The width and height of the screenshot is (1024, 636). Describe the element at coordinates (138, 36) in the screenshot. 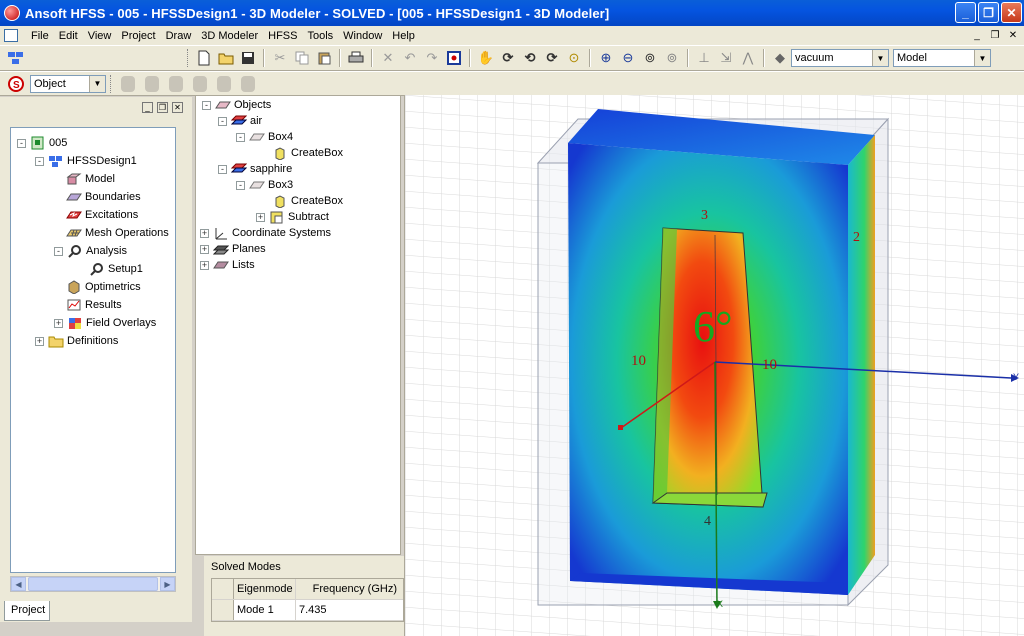

I see `menu-project: Project` at that location.